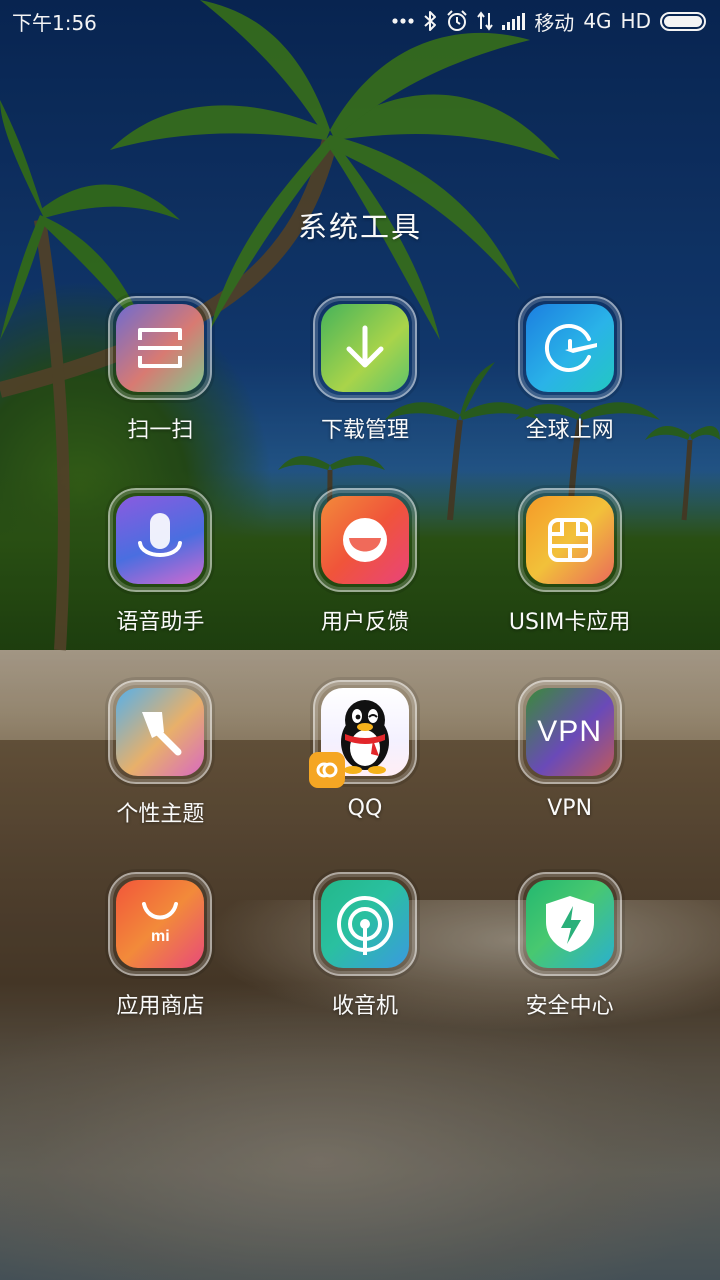 The height and width of the screenshot is (1280, 720). I want to click on vpn-icon-text: VPN, so click(569, 731).